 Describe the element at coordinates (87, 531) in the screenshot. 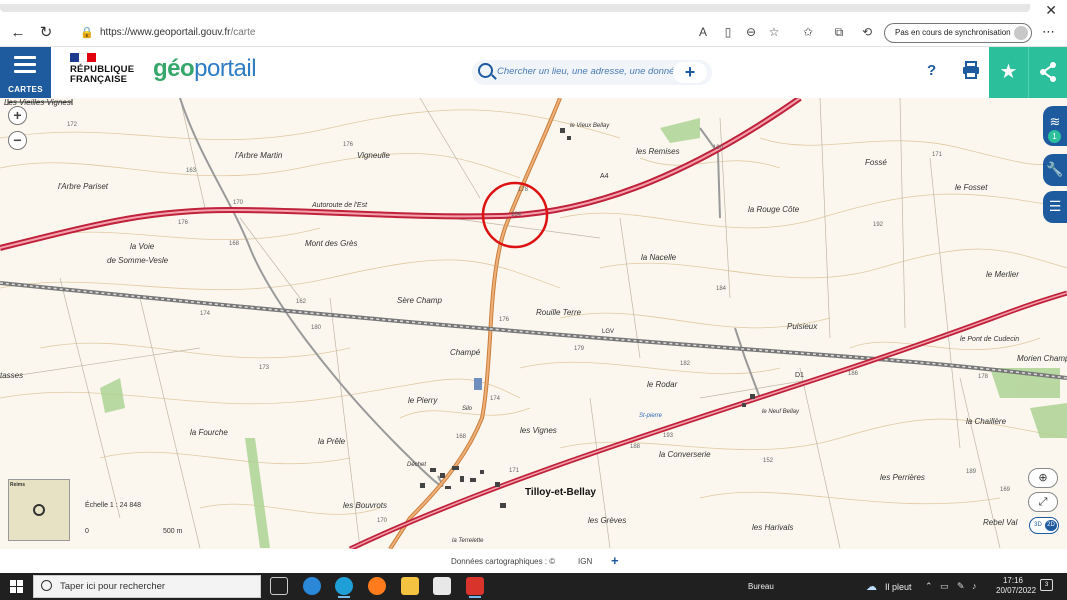

I see `scale-start: 0` at that location.